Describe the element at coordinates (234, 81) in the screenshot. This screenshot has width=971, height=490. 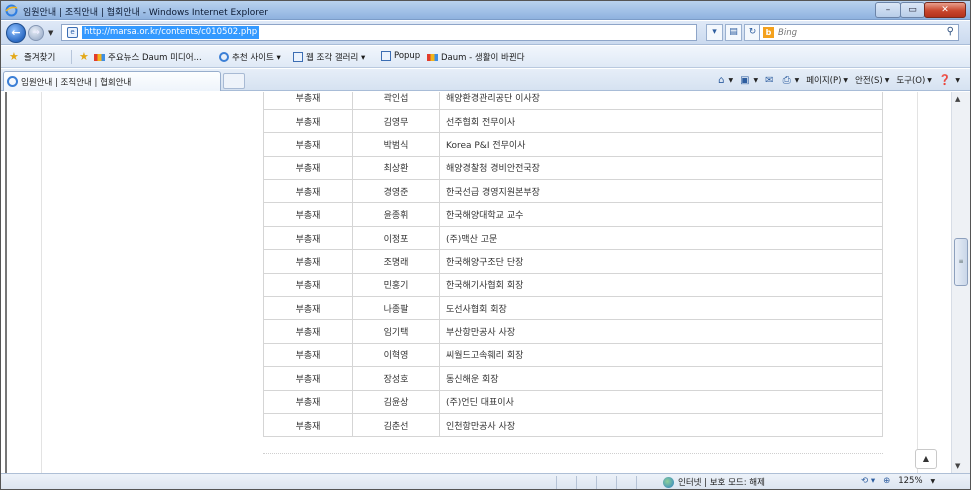
I see `new-tab-button` at that location.